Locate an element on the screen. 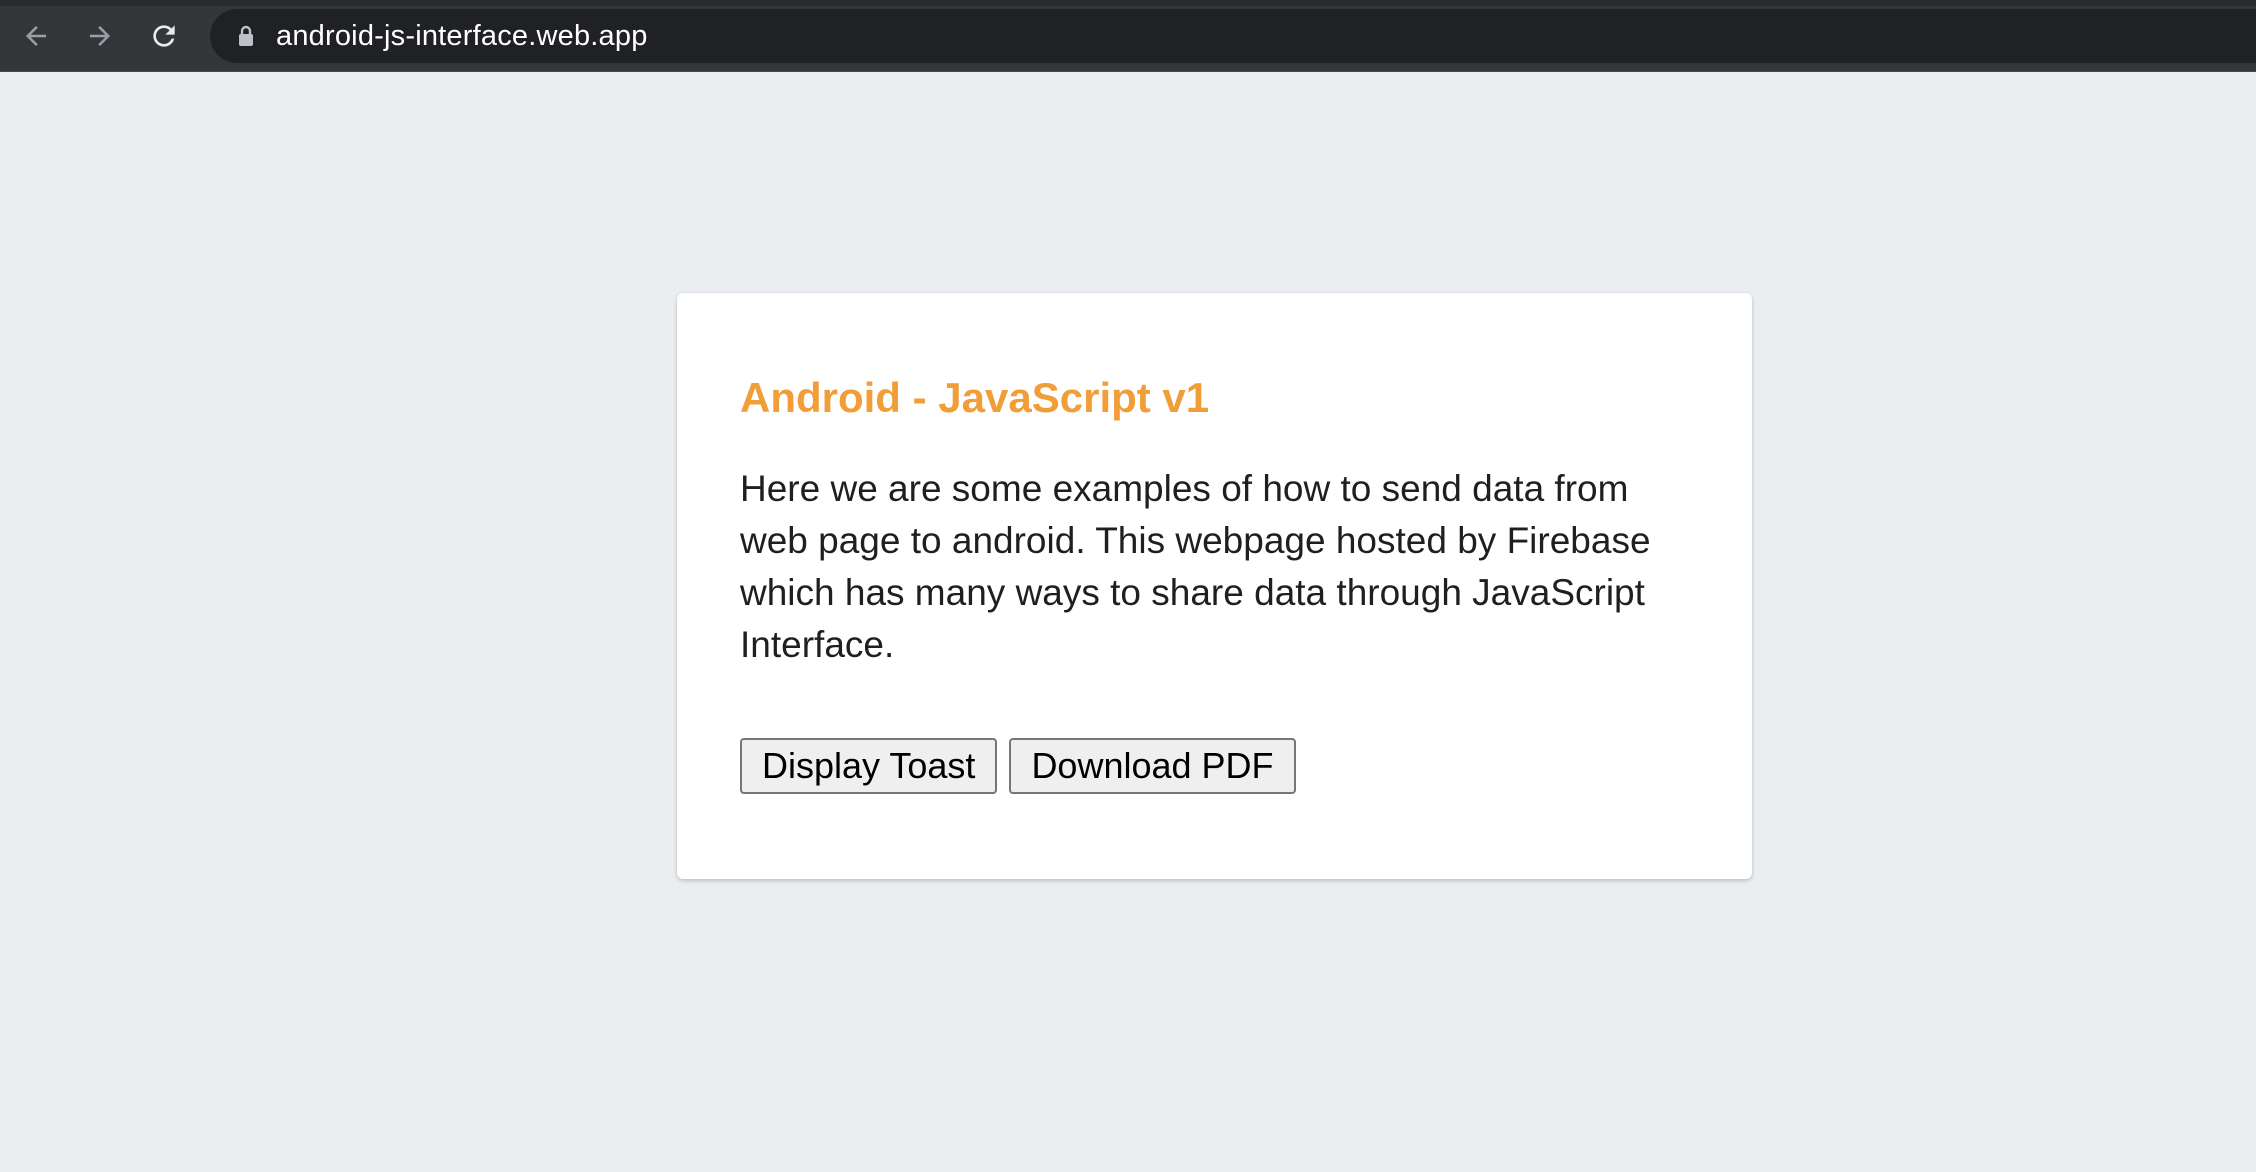  display-toast-button: Display Toast is located at coordinates (869, 766).